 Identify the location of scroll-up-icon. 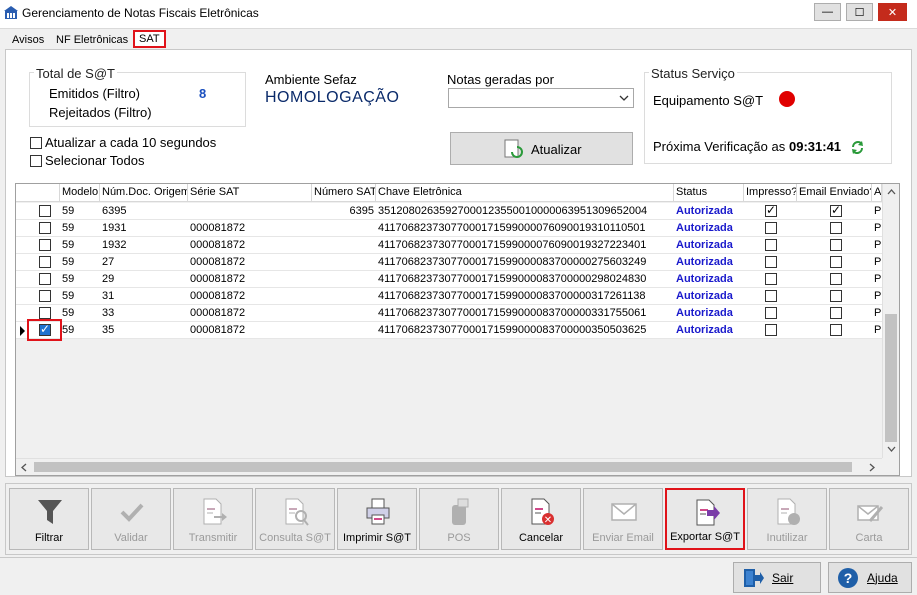
(891, 192).